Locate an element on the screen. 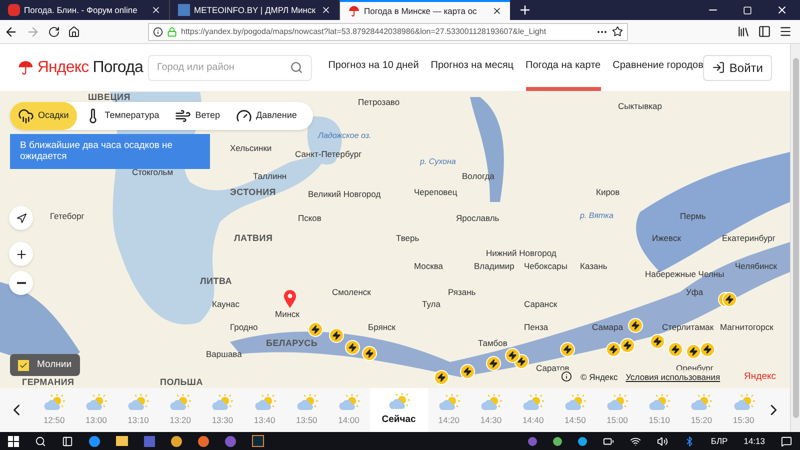 The height and width of the screenshot is (450, 800). notifications-icon is located at coordinates (786, 441).